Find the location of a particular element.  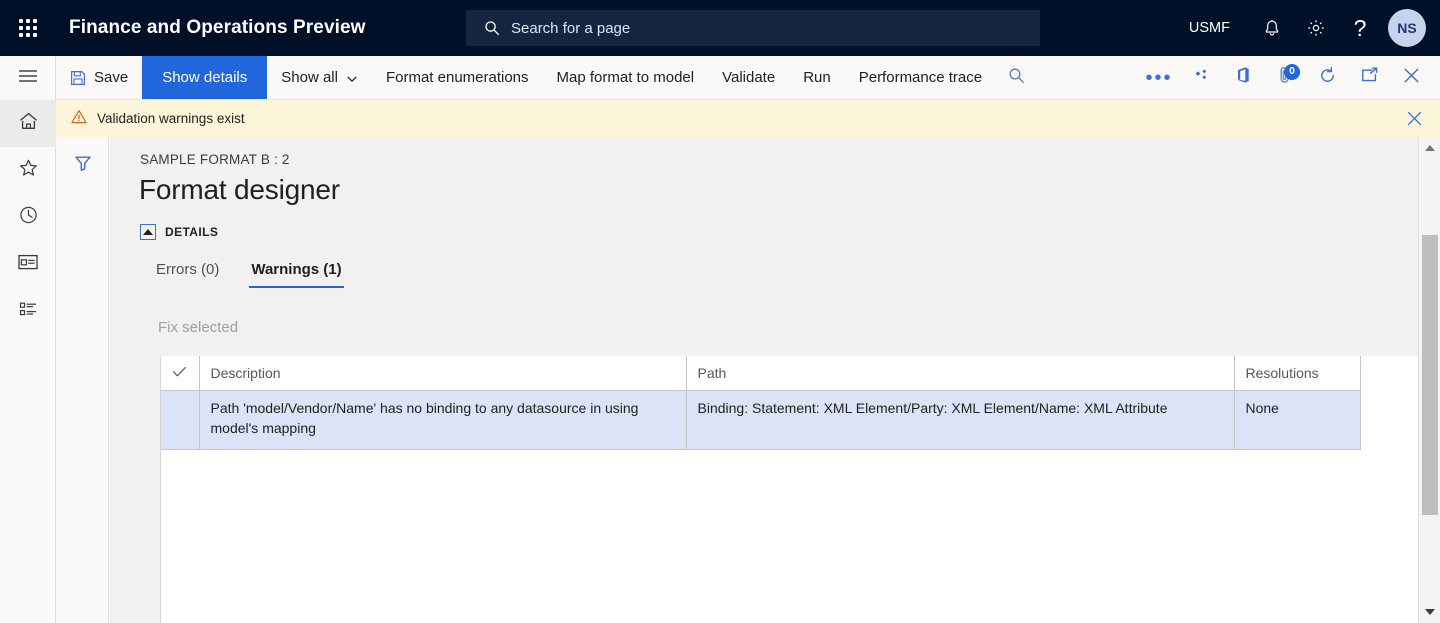

scroll-down-button is located at coordinates (1429, 612).